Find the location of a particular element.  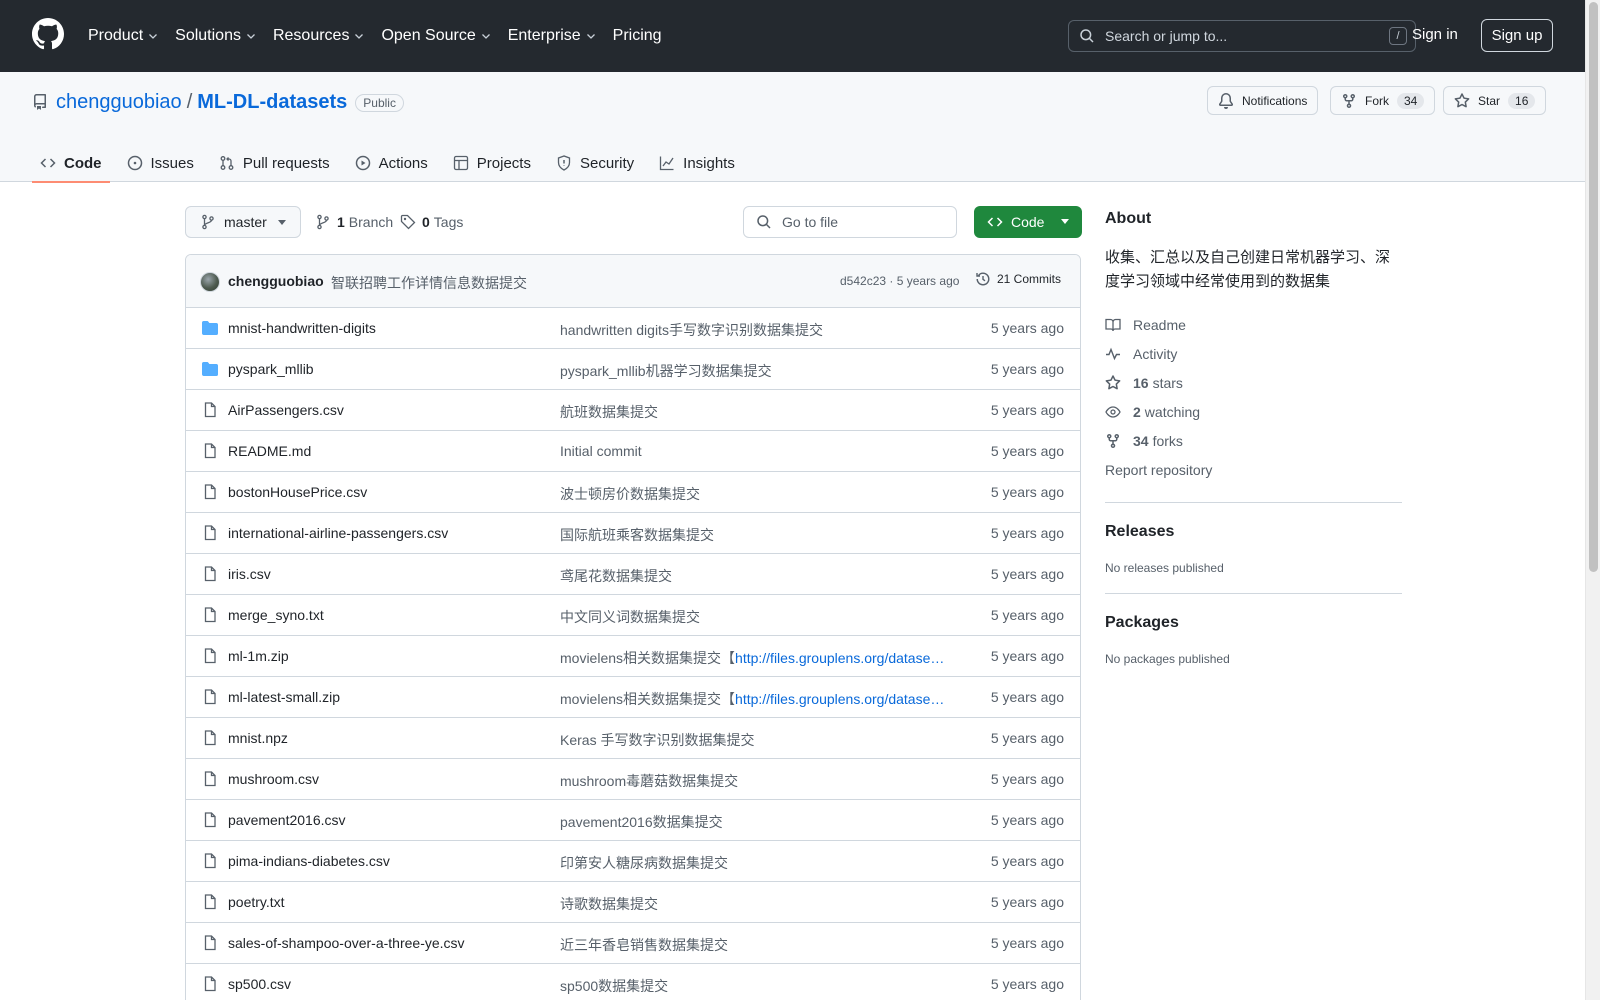

file-name-link: ml-1m.zip is located at coordinates (258, 656).